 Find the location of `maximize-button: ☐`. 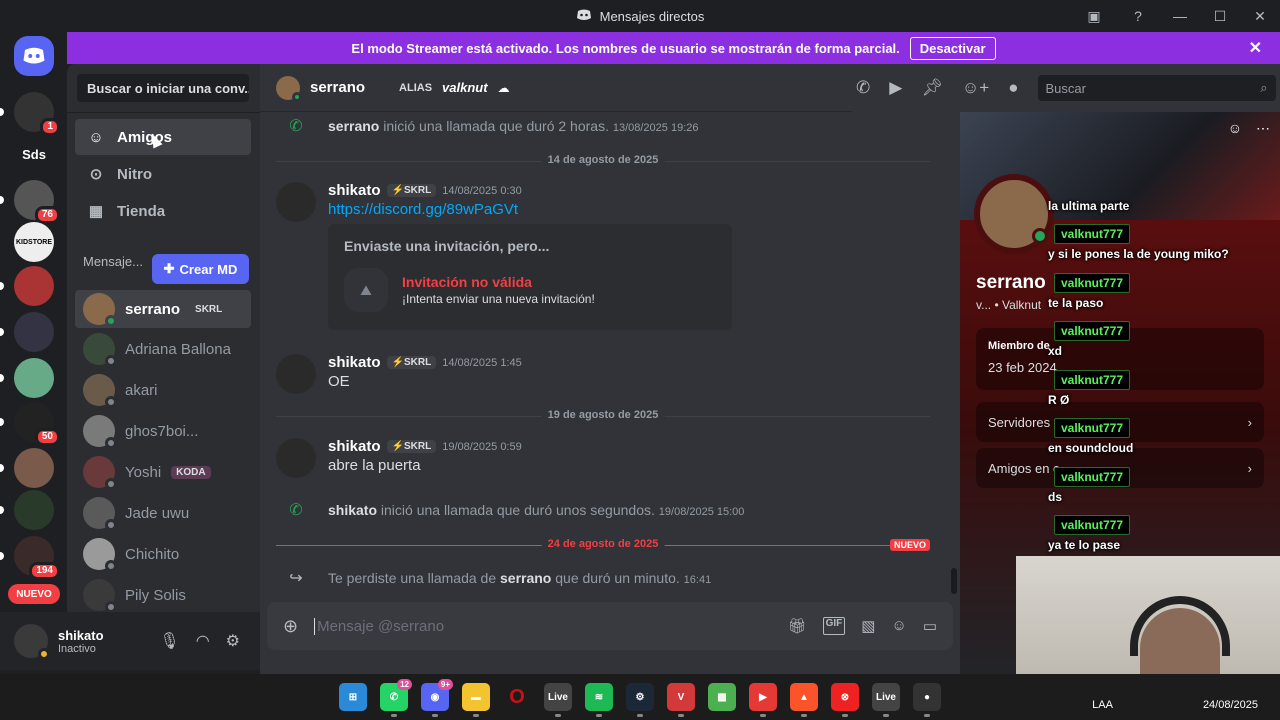

maximize-button: ☐ is located at coordinates (1220, 16).